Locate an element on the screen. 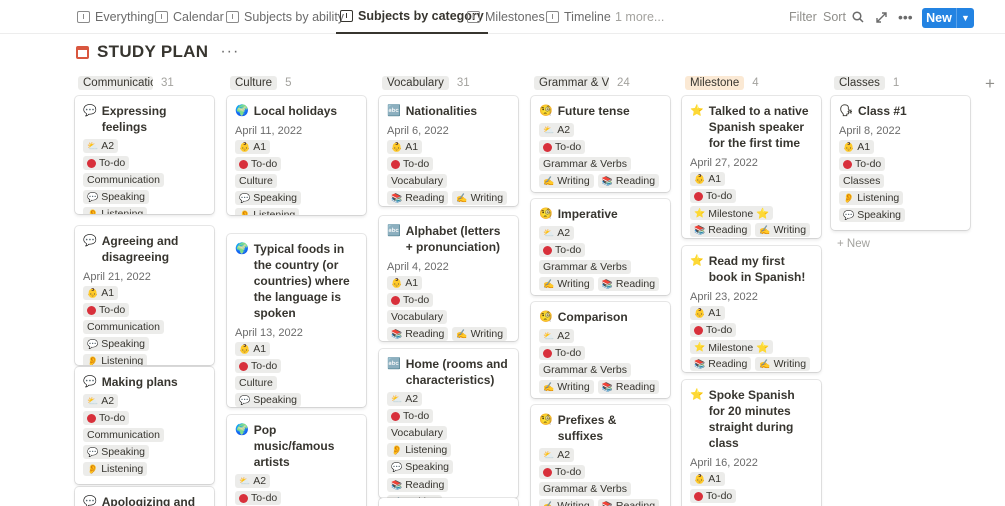  card-title: 🌍 Pop music/famous artists is located at coordinates (296, 446).